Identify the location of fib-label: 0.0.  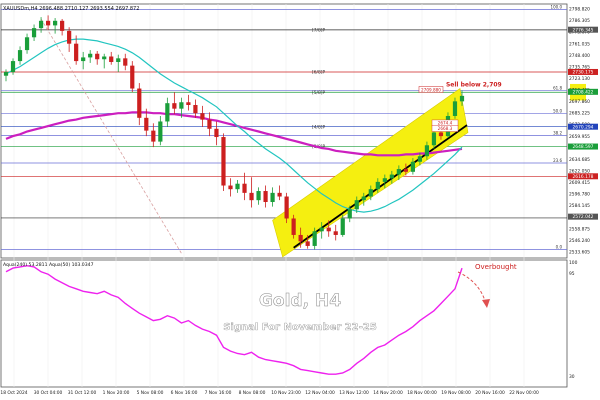
(559, 247).